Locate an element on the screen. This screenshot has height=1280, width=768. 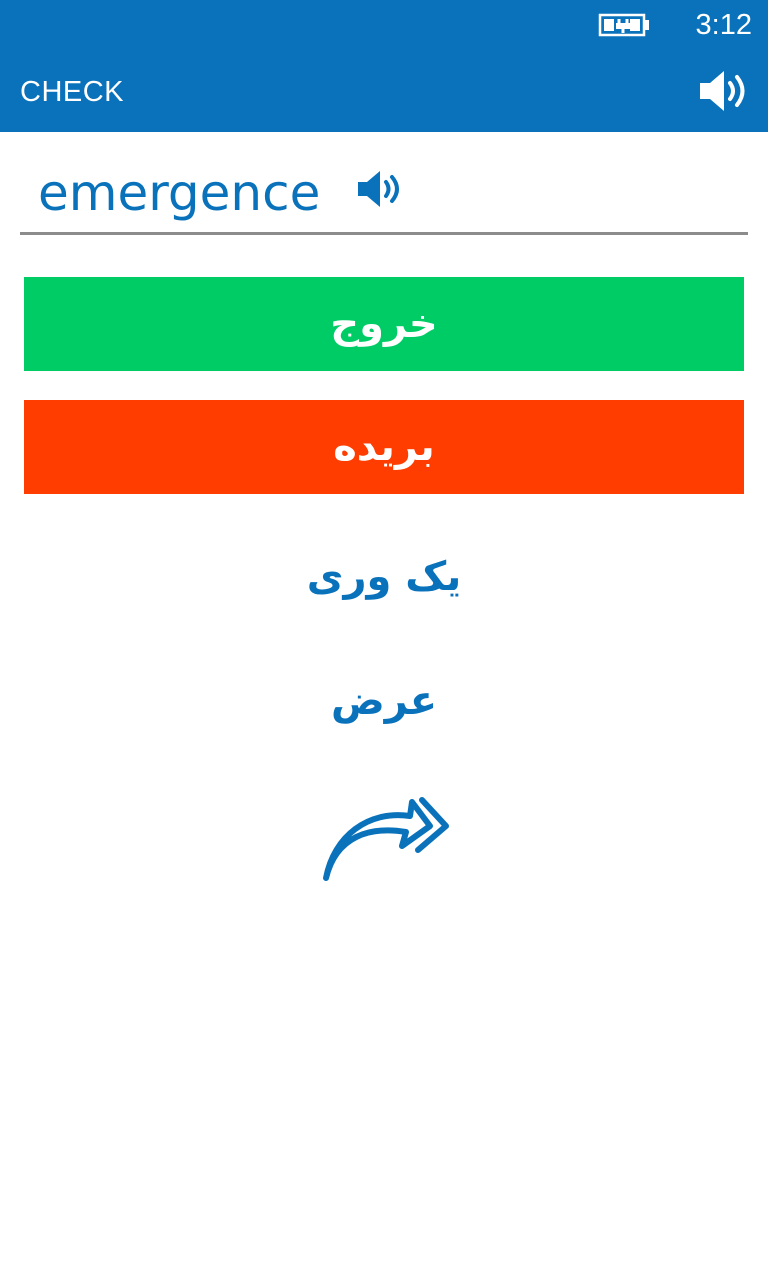
forward-arrow-icon is located at coordinates (386, 841).